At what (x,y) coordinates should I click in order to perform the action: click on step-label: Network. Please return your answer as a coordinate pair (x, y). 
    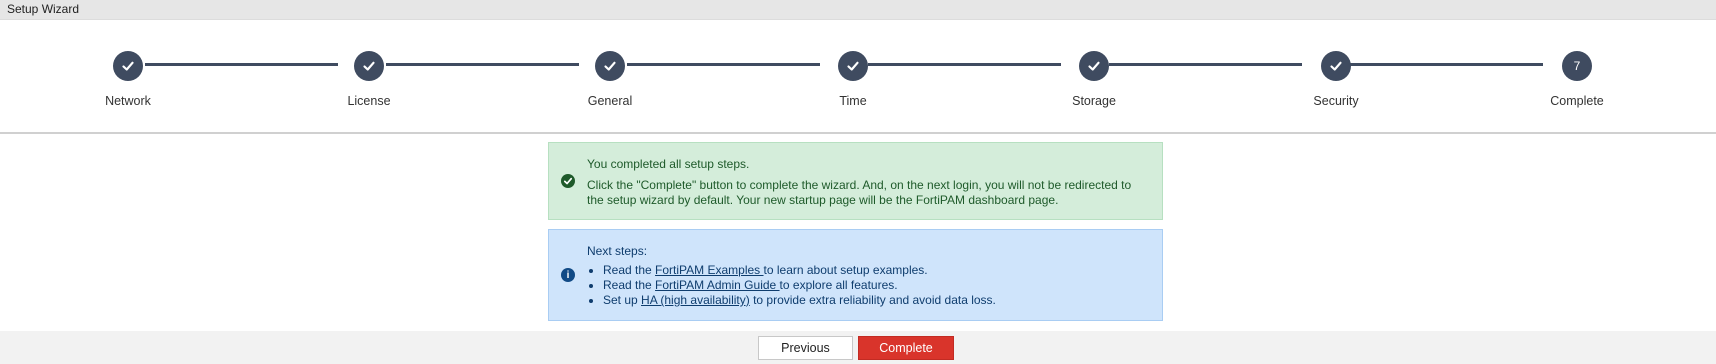
    Looking at the image, I should click on (128, 101).